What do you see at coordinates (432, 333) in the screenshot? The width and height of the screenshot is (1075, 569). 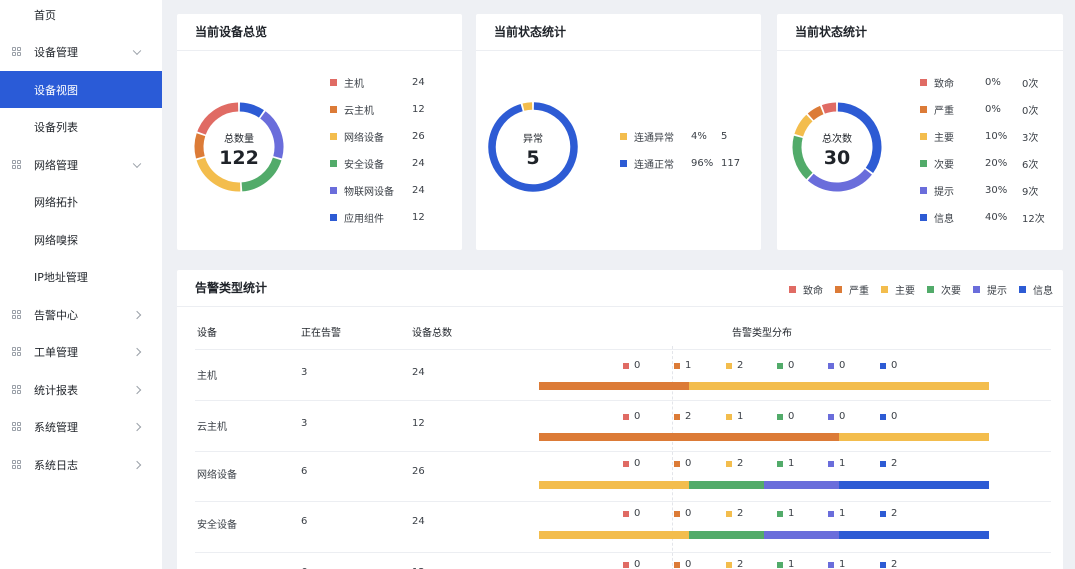 I see `col-header-total: 设备总数` at bounding box center [432, 333].